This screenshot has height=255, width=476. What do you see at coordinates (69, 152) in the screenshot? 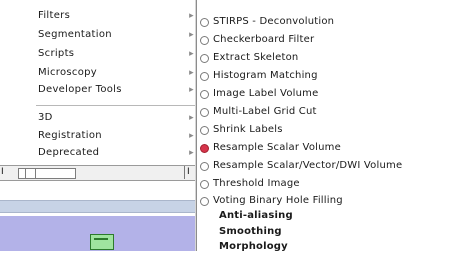
I see `menu-item-label: Deprecated` at bounding box center [69, 152].